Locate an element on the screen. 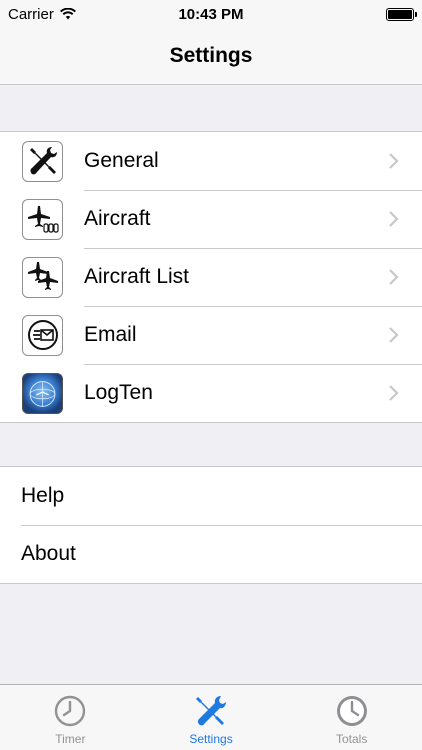 This screenshot has height=750, width=422. battery-fill is located at coordinates (400, 14).